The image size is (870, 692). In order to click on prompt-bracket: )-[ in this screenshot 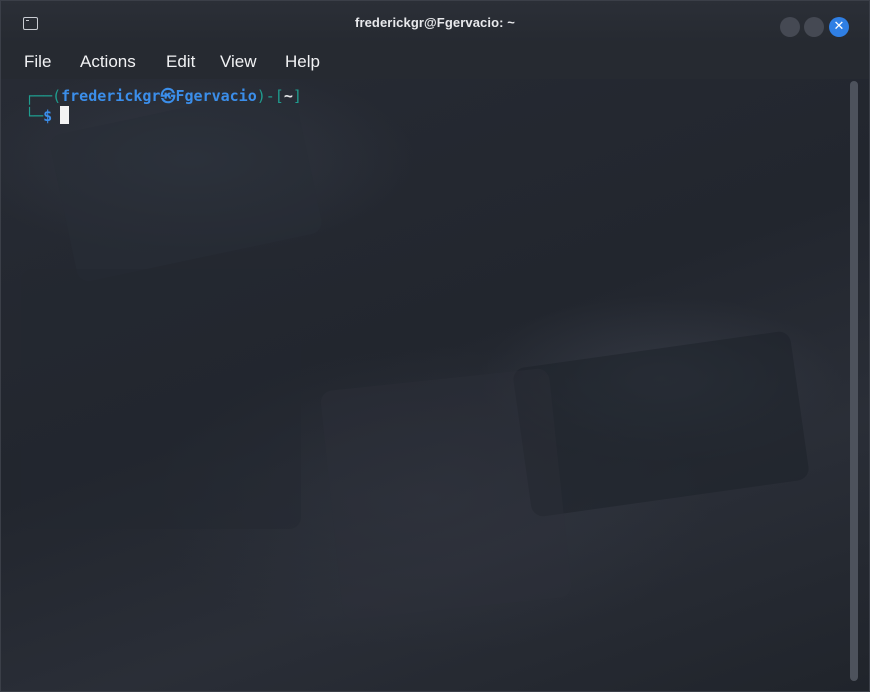, I will do `click(270, 96)`.